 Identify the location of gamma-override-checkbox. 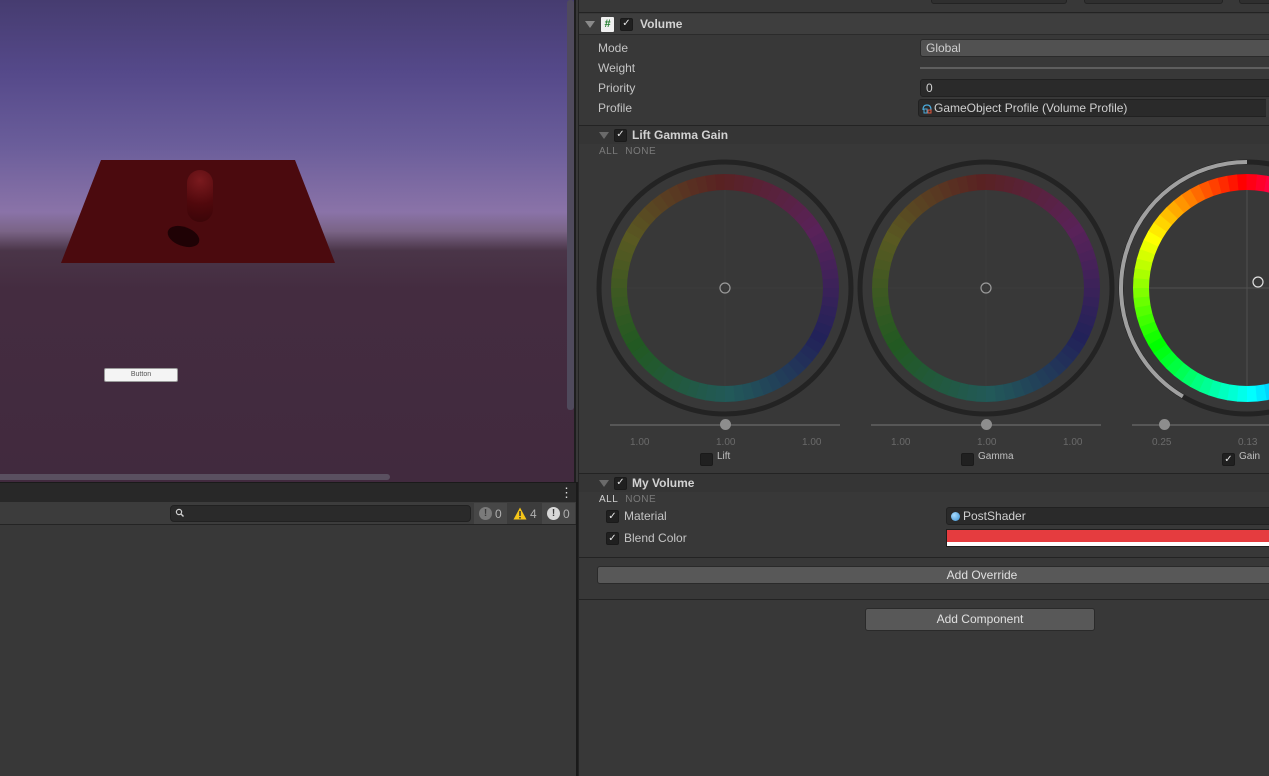
(967, 459).